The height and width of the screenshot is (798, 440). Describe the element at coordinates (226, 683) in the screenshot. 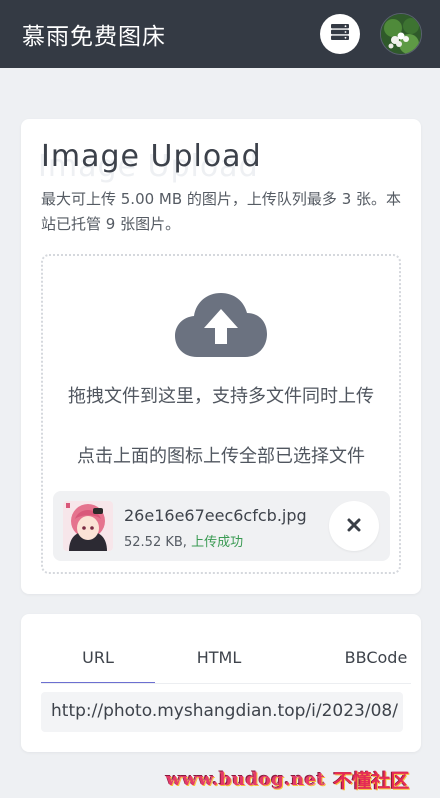

I see `tab-divider` at that location.